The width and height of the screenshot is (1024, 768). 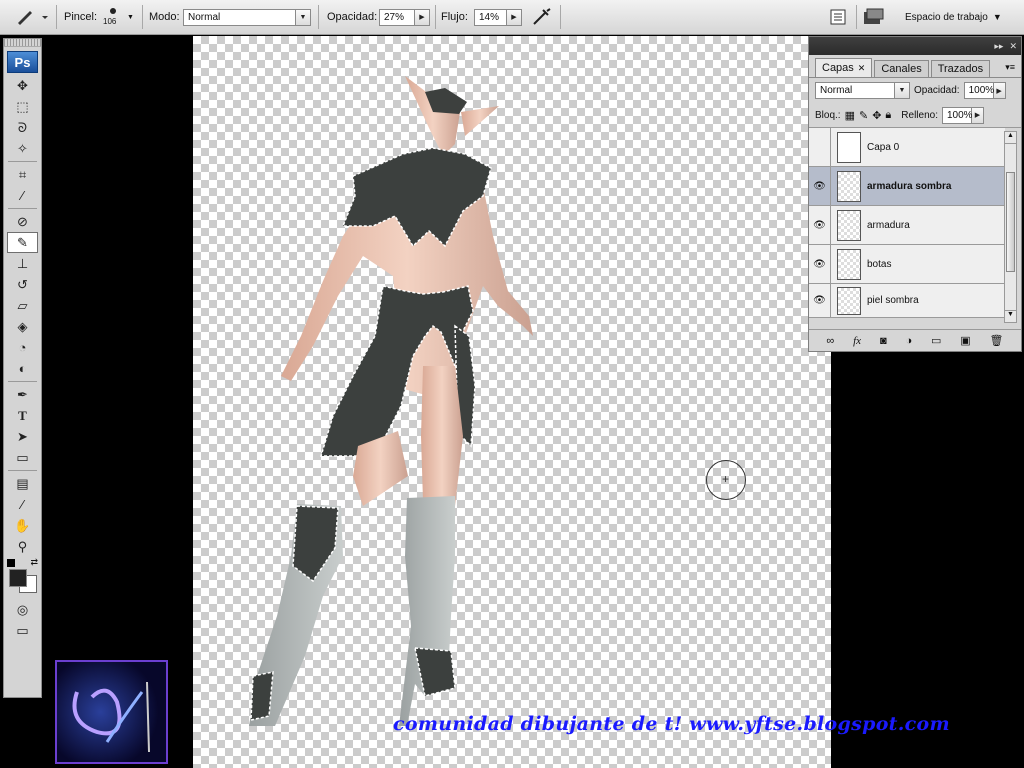 I want to click on layers-scrollbar: ▲ ▼, so click(x=1010, y=227).